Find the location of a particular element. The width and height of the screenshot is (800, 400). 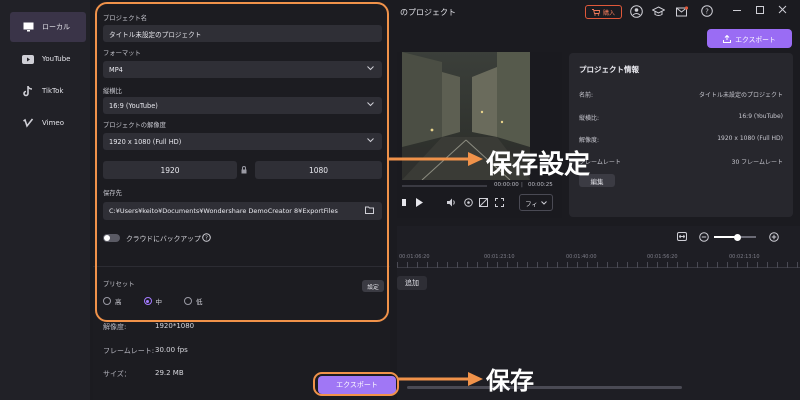

save-callout: 保存 is located at coordinates (510, 381).